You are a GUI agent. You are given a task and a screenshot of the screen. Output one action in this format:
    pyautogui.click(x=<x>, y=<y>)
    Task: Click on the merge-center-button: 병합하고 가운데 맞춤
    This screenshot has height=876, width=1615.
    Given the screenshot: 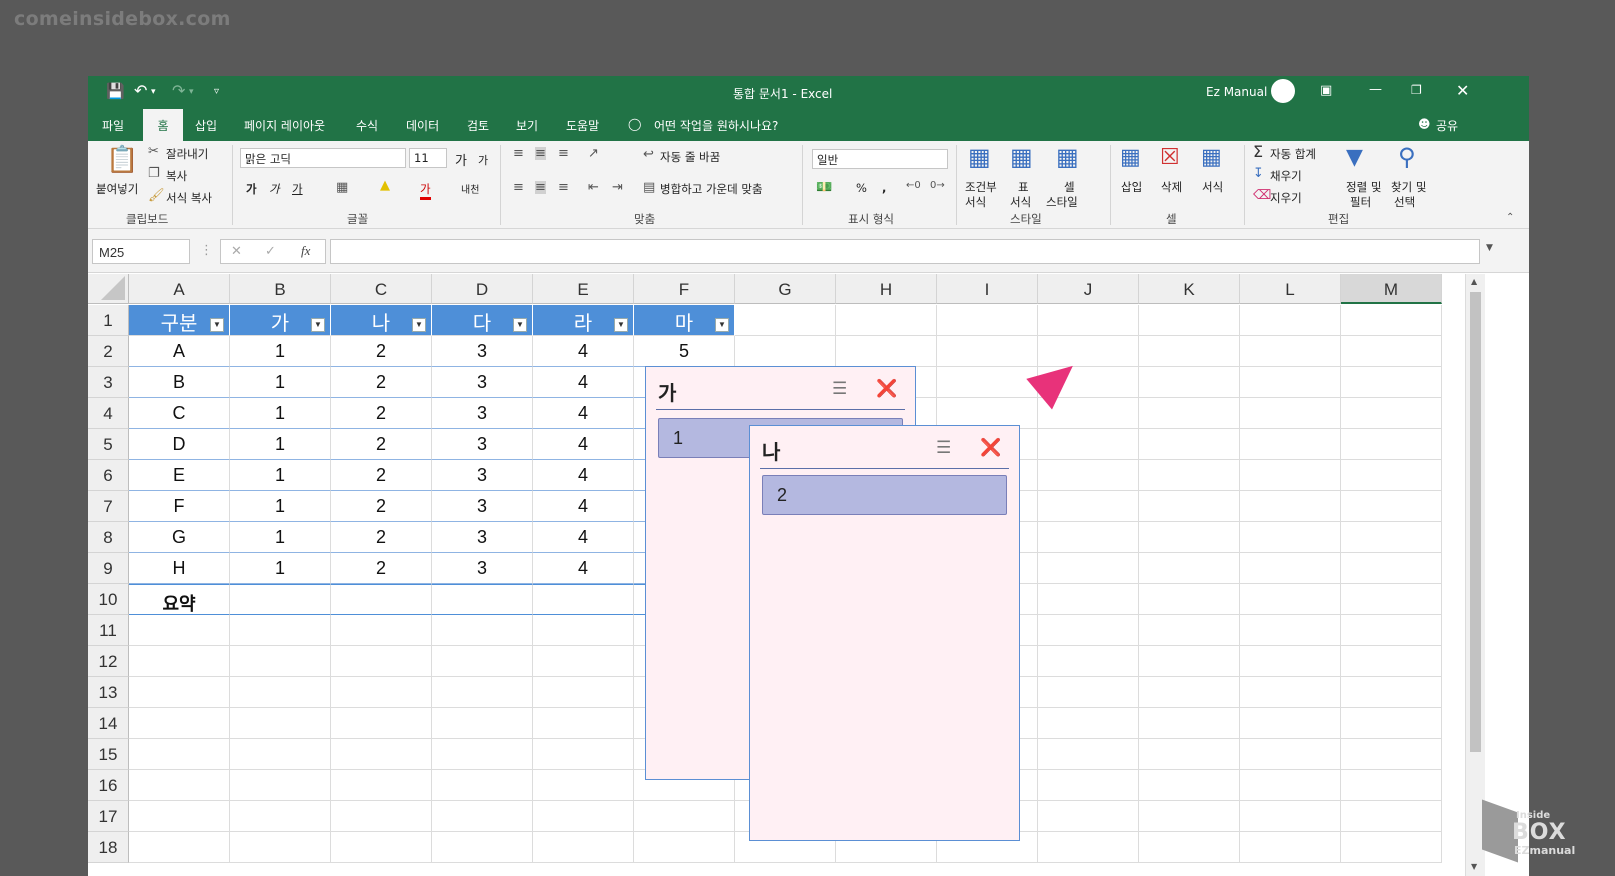 What is the action you would take?
    pyautogui.click(x=711, y=189)
    